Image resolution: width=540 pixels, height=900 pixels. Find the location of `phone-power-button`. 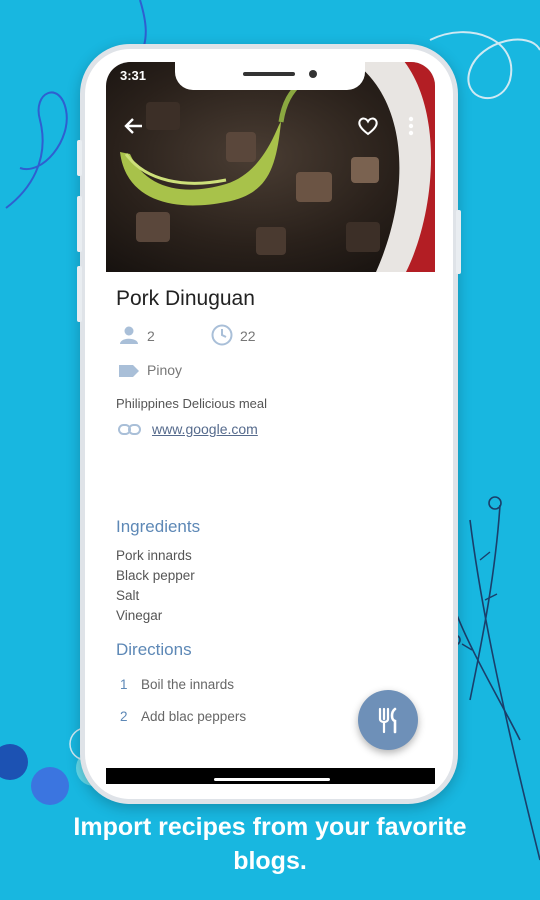

phone-power-button is located at coordinates (458, 242).